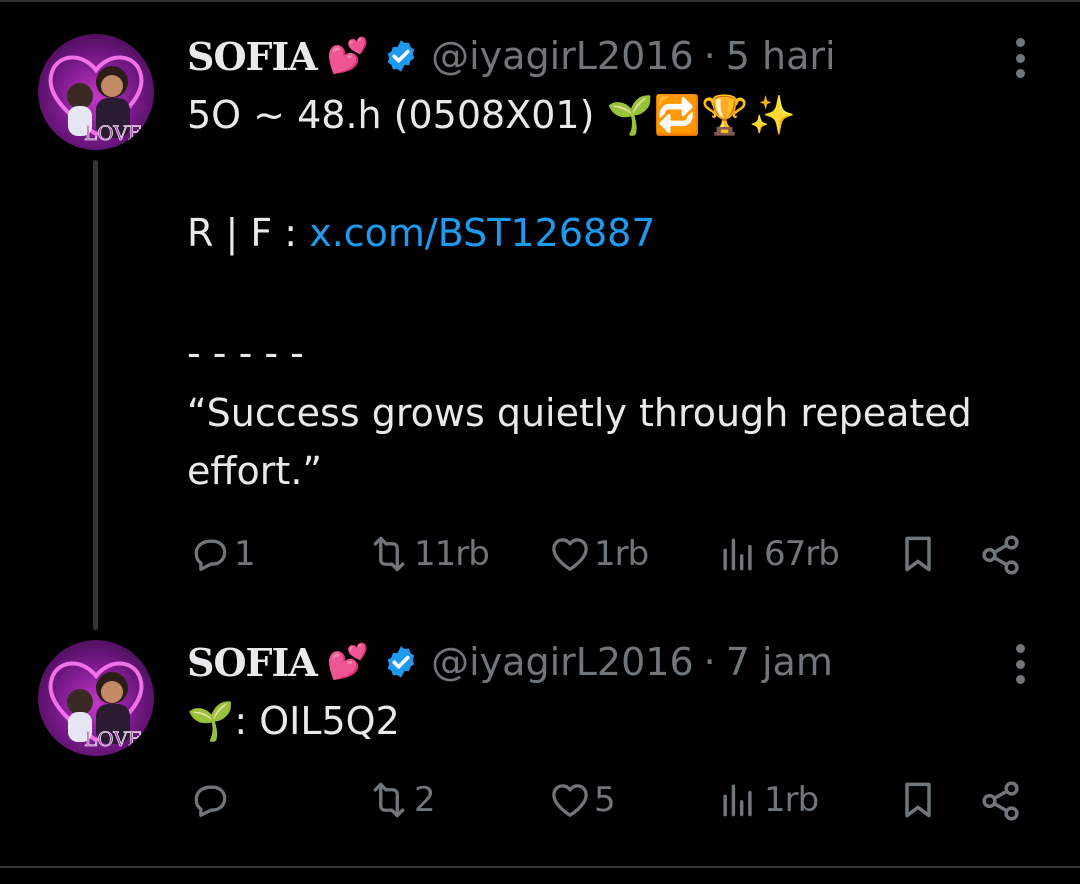  I want to click on repost-count: 2, so click(425, 800).